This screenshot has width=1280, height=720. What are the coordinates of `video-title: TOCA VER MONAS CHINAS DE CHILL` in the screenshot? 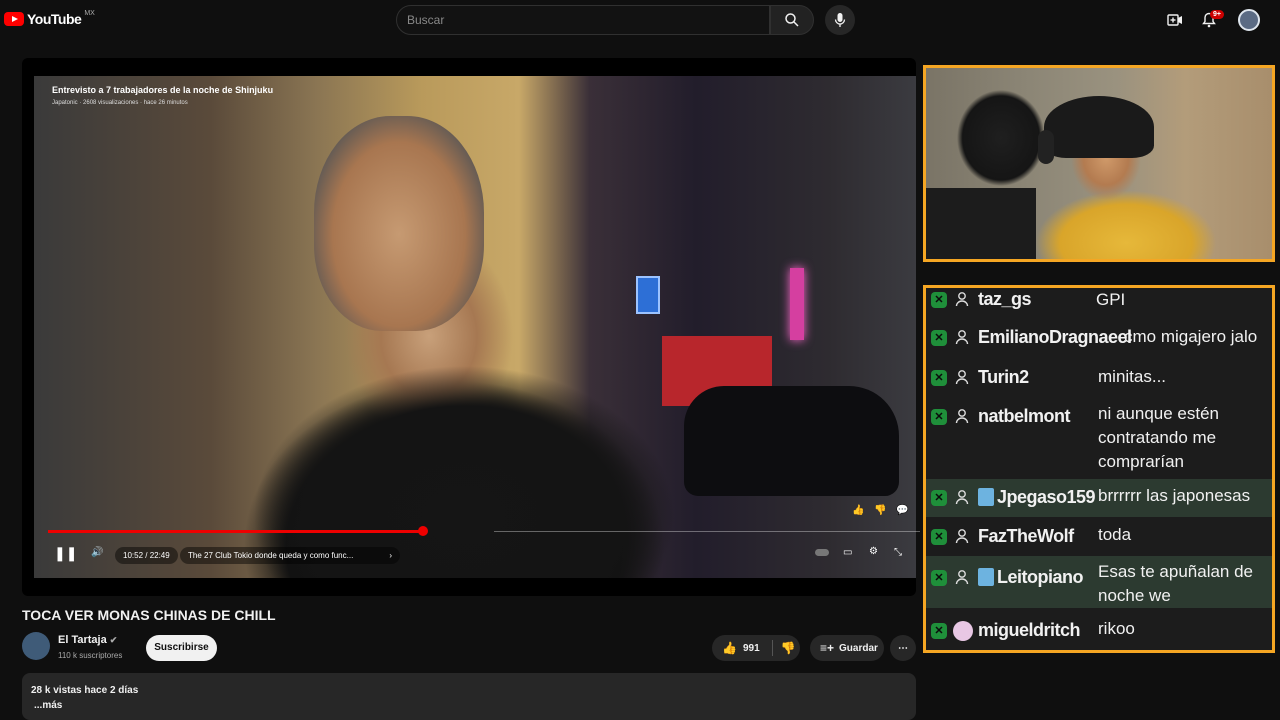 It's located at (149, 615).